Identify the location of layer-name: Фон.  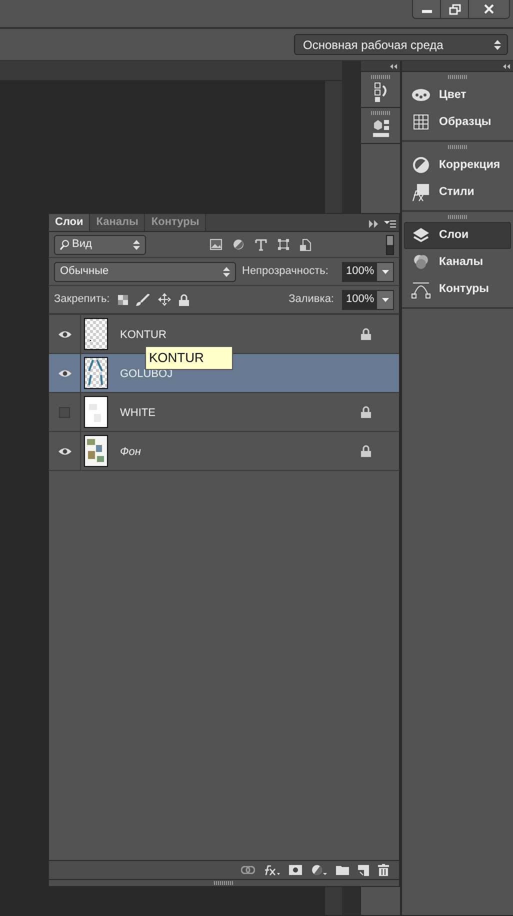
(130, 452).